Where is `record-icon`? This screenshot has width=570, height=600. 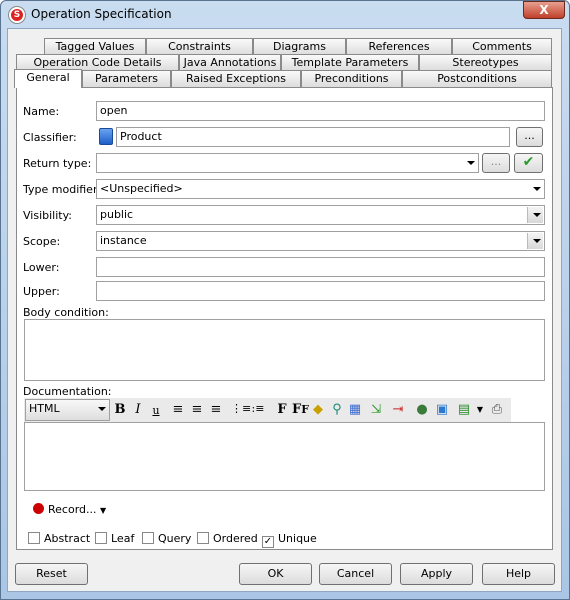 record-icon is located at coordinates (38, 508).